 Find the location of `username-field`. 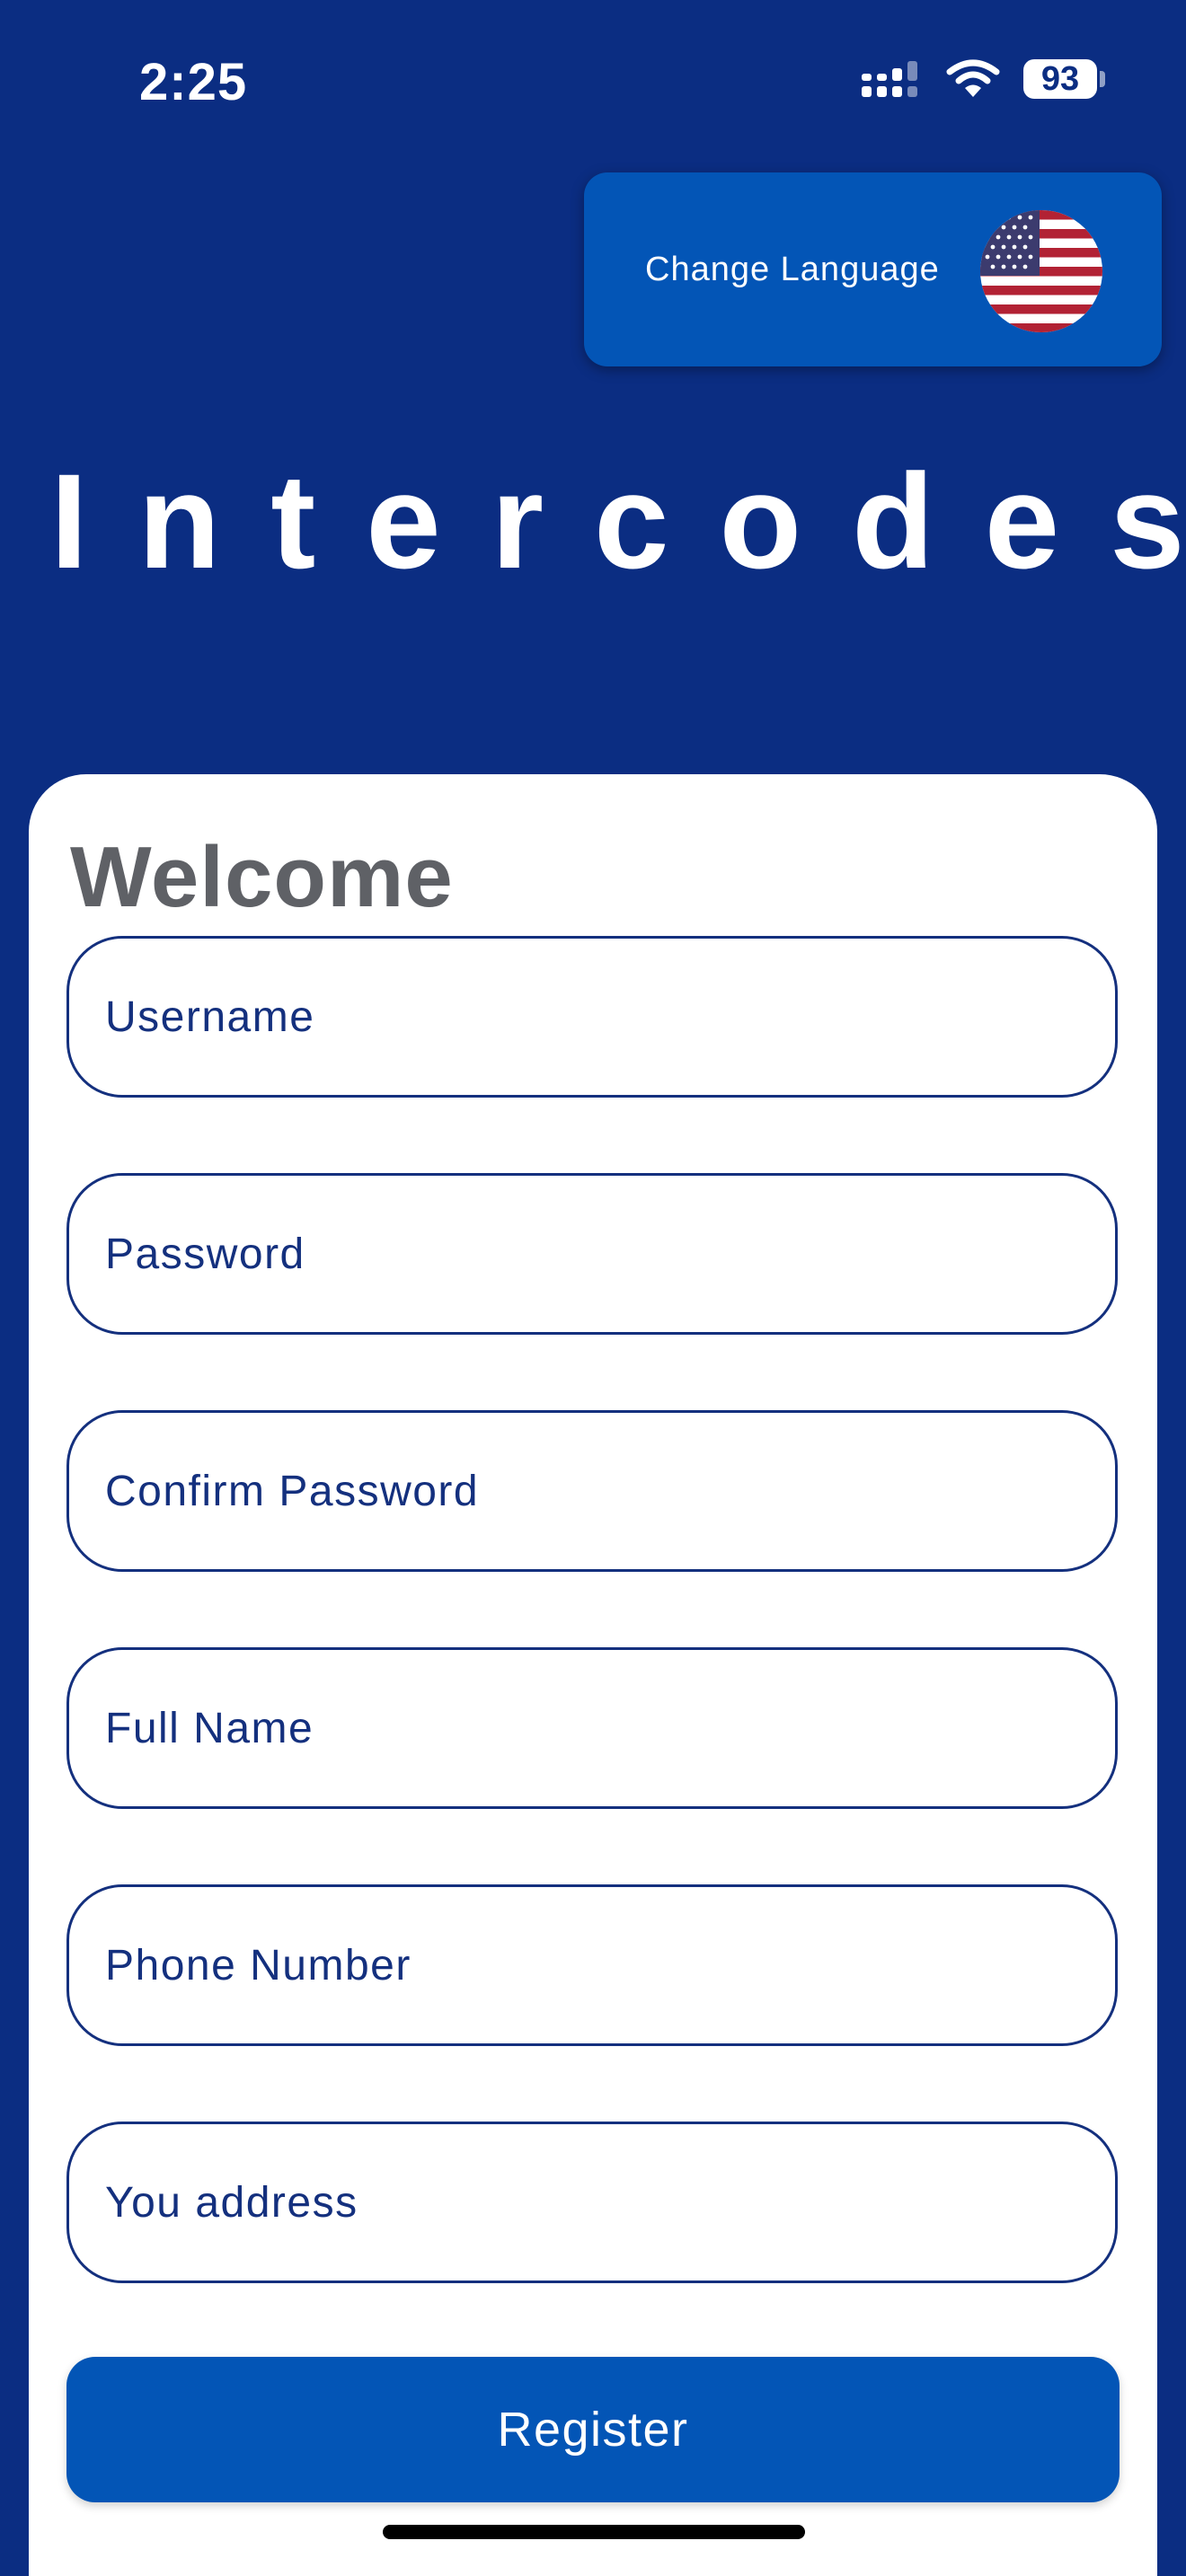

username-field is located at coordinates (592, 1017).